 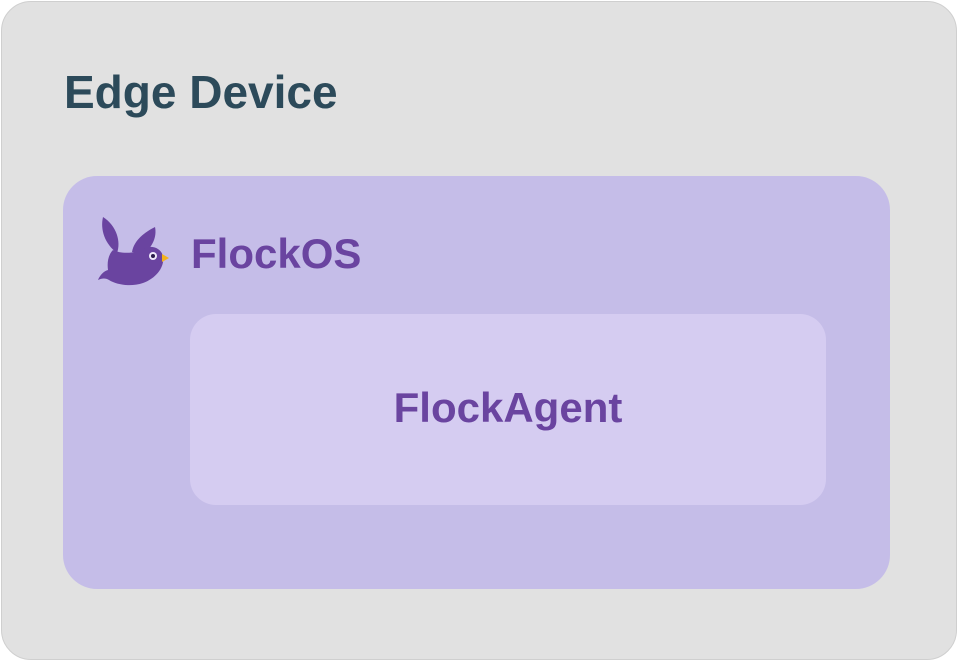 What do you see at coordinates (201, 92) in the screenshot?
I see `edge-device-title: Edge Device` at bounding box center [201, 92].